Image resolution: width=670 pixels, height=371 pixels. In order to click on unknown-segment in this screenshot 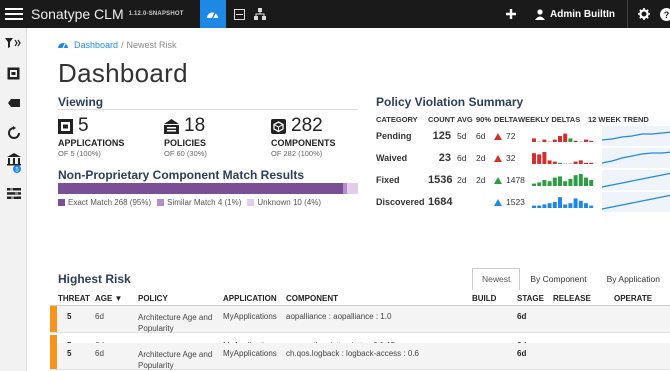, I will do `click(352, 188)`.